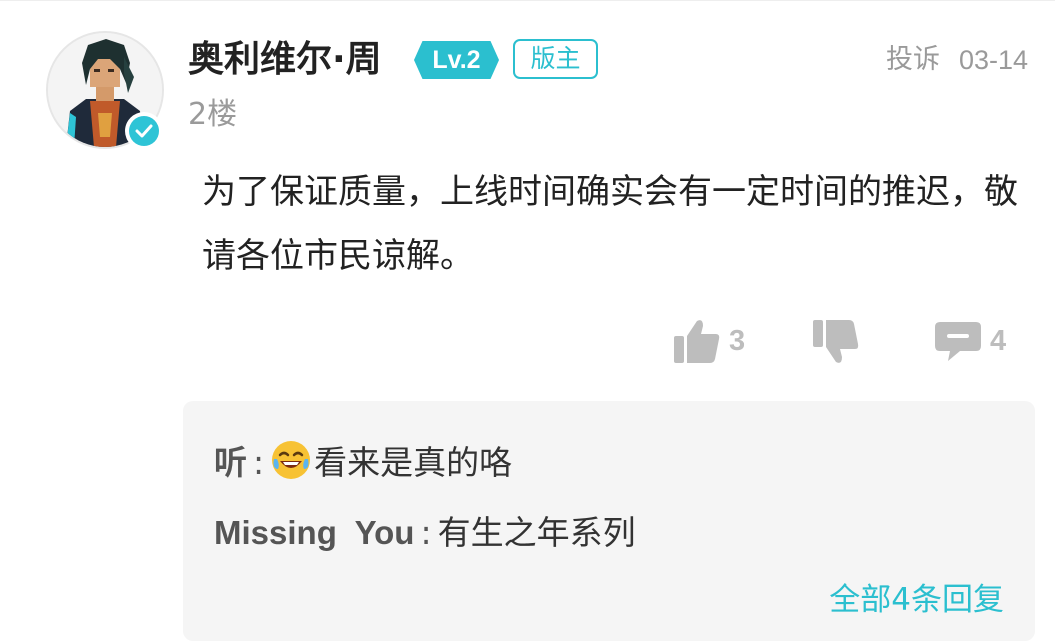 The height and width of the screenshot is (641, 1055). Describe the element at coordinates (998, 340) in the screenshot. I see `comment-count: 4` at that location.